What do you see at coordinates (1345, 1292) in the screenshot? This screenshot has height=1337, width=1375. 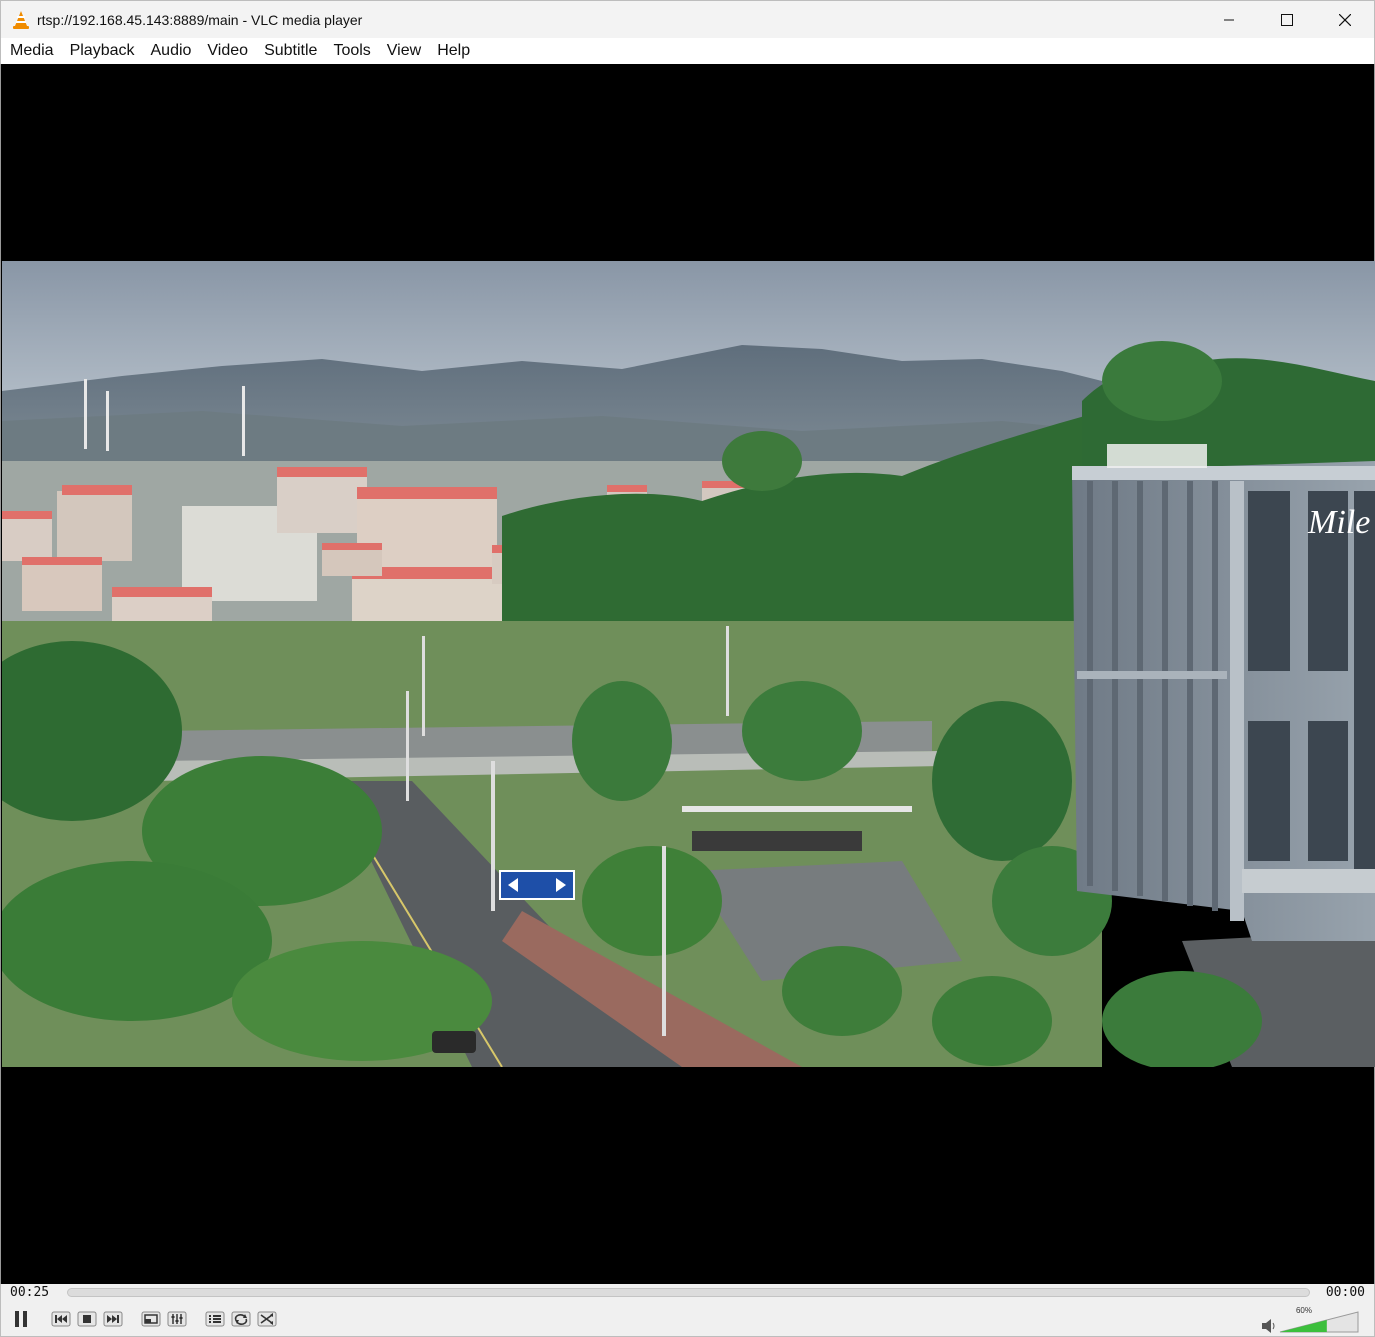 I see `total-time: 00:00` at bounding box center [1345, 1292].